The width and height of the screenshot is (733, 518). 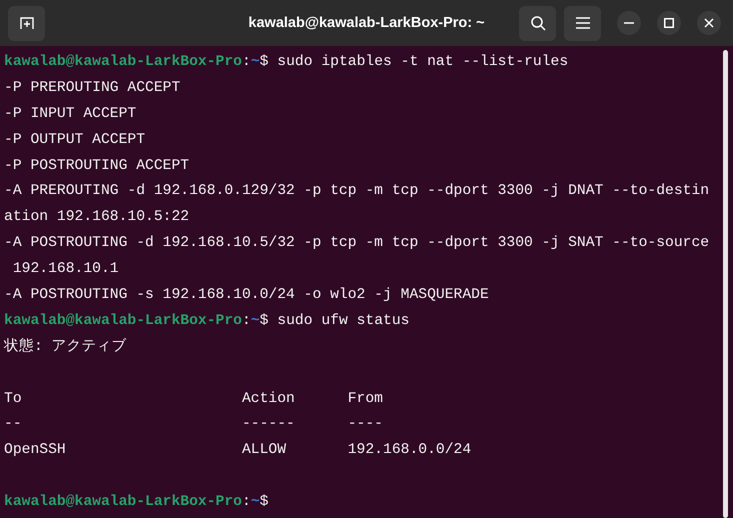 What do you see at coordinates (193, 398) in the screenshot?
I see `output-line: To Action From` at bounding box center [193, 398].